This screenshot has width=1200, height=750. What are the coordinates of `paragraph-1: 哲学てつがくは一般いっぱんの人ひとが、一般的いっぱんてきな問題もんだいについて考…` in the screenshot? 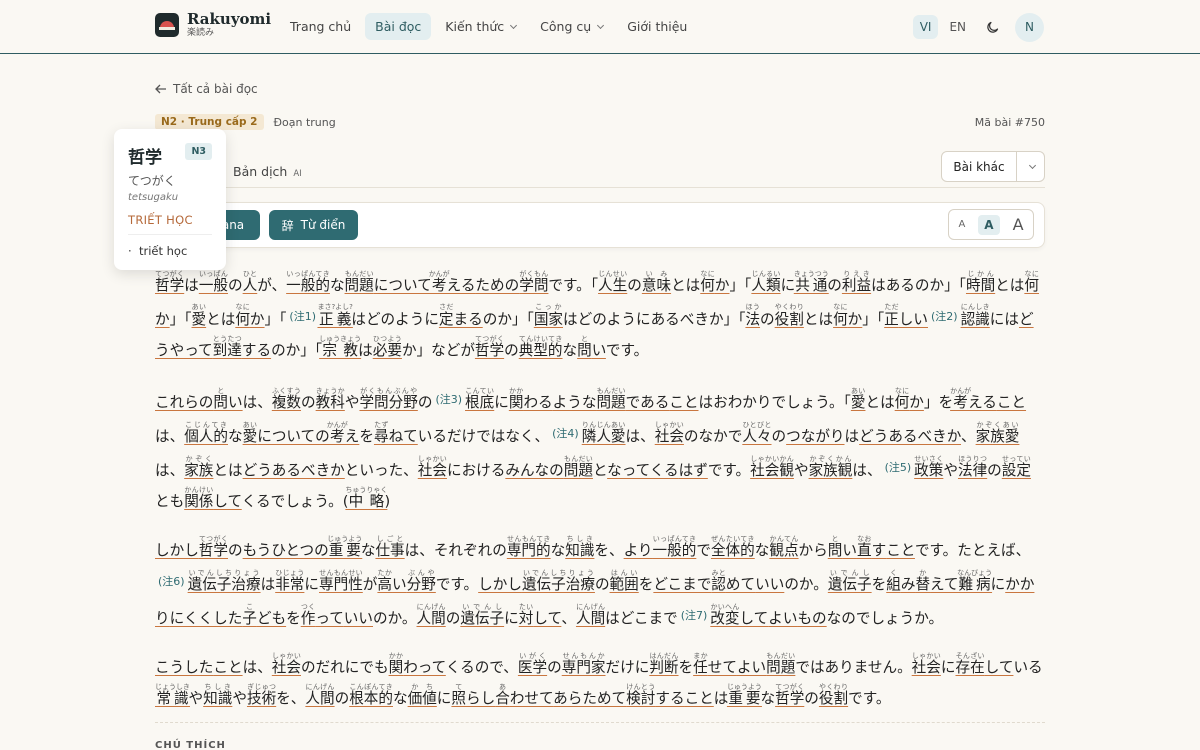 It's located at (597, 314).